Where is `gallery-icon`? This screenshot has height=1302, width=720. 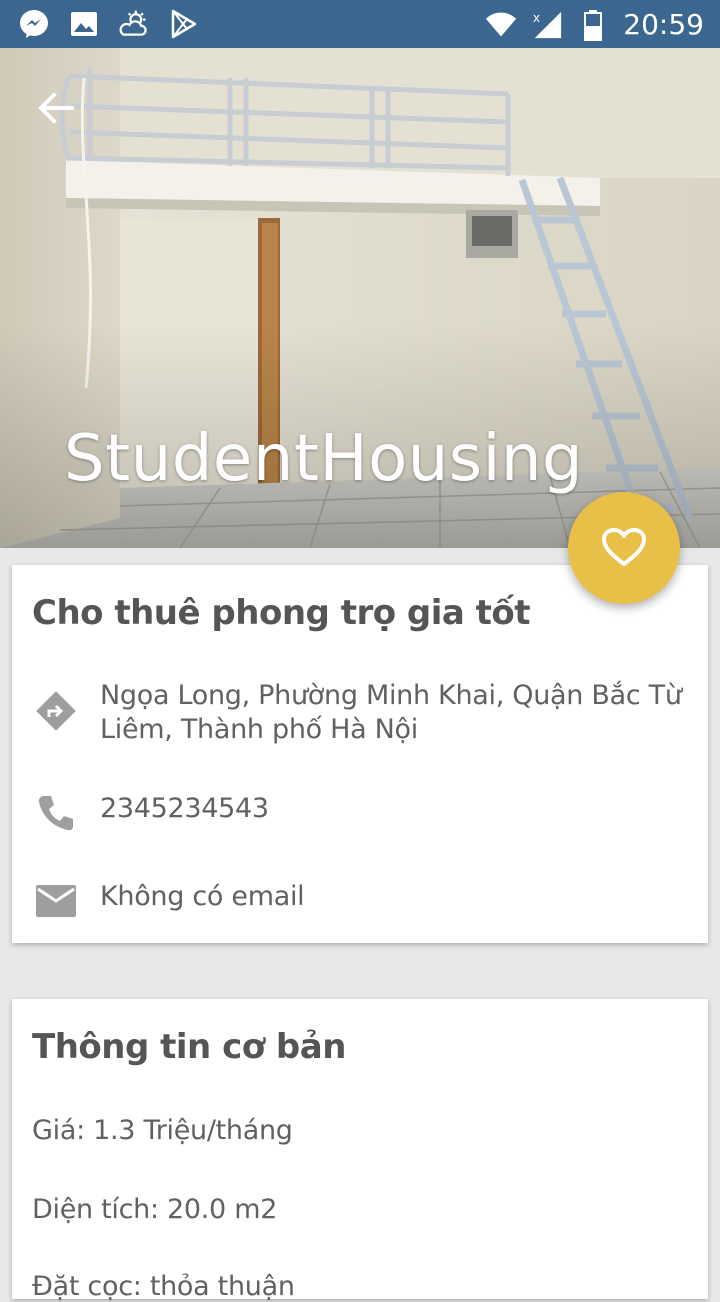 gallery-icon is located at coordinates (84, 24).